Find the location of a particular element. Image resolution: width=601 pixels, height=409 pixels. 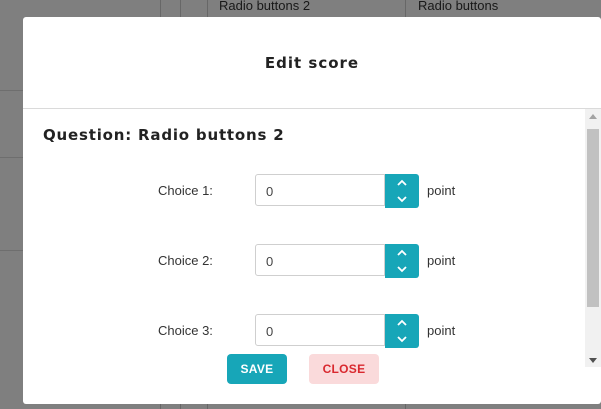

scroll-thumb is located at coordinates (593, 218).